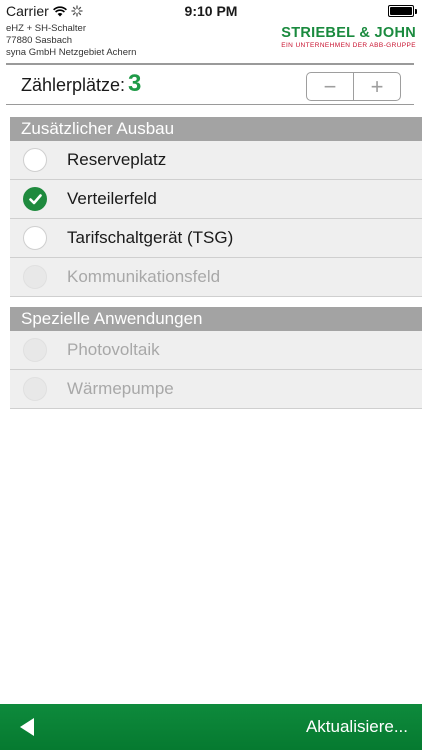 The height and width of the screenshot is (750, 422). I want to click on meter-count-value: 3, so click(135, 83).